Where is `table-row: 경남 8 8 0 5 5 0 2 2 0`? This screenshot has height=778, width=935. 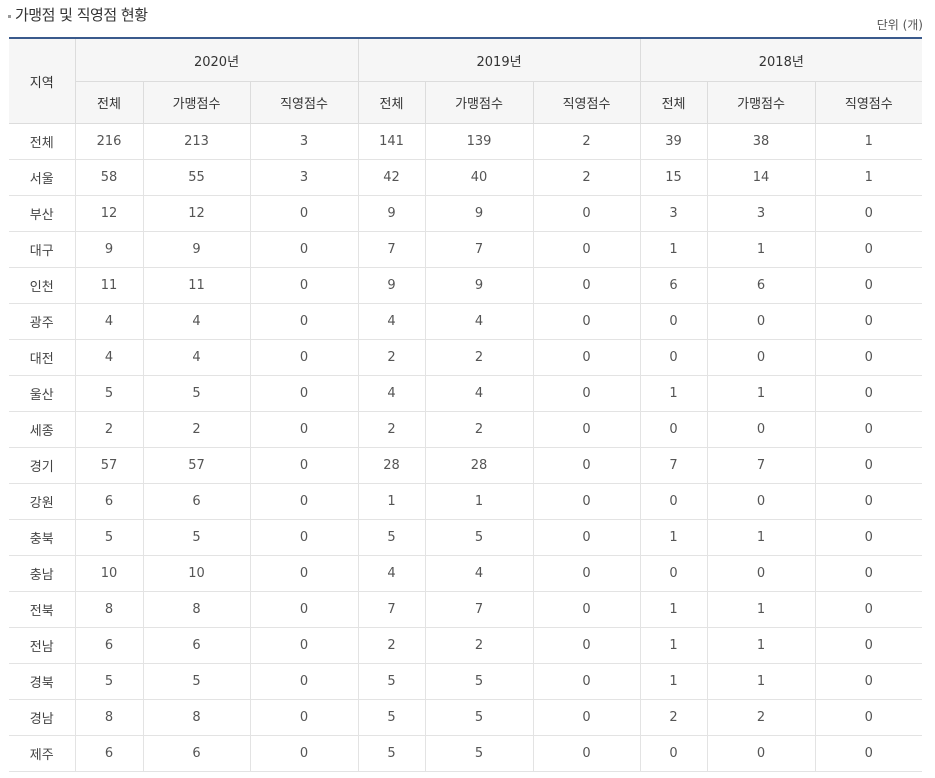 table-row: 경남 8 8 0 5 5 0 2 2 0 is located at coordinates (466, 717).